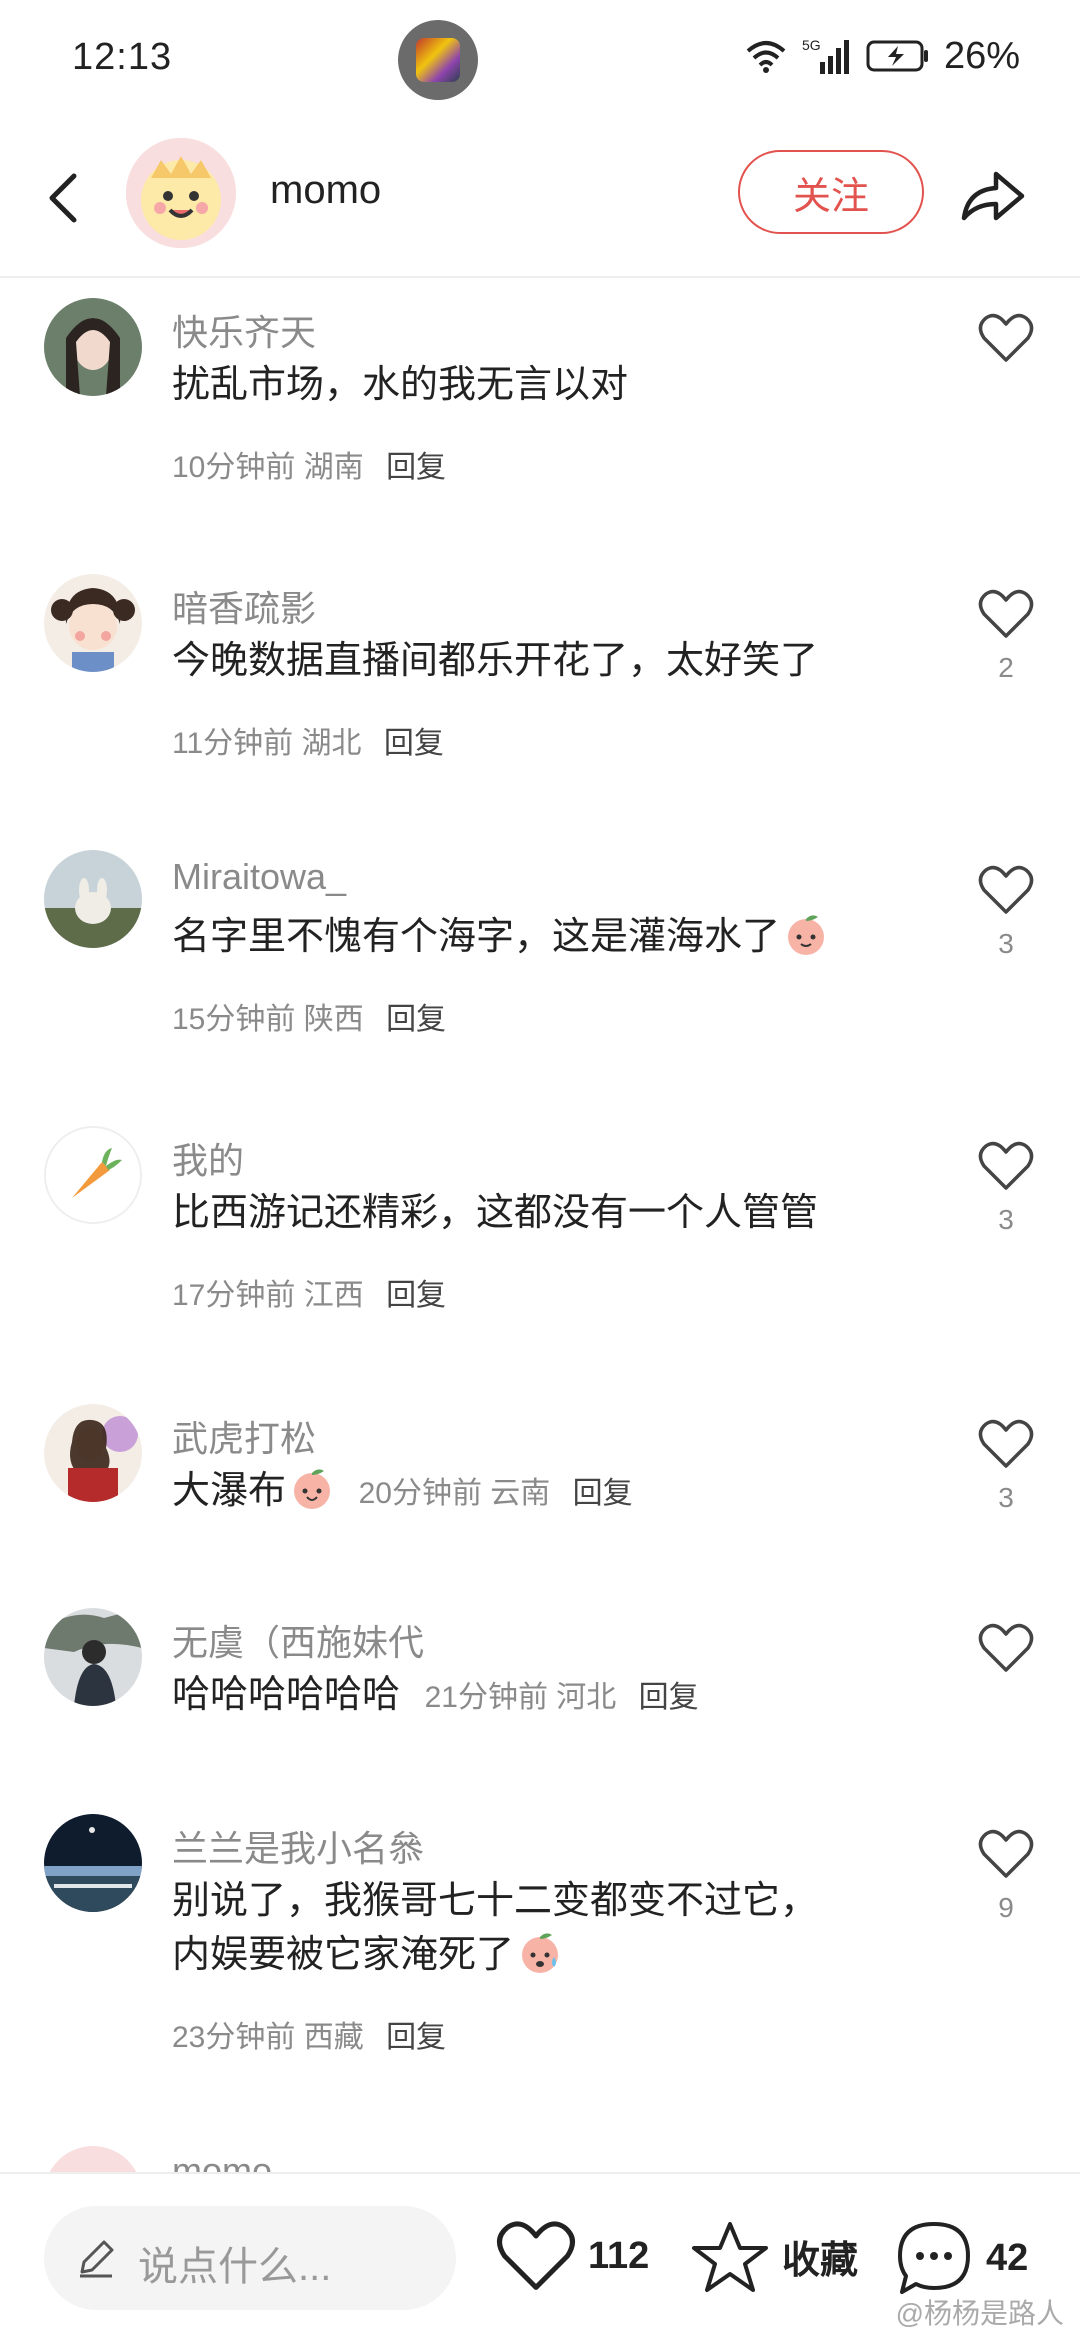 This screenshot has height=2342, width=1080. I want to click on comment-meta: 20分钟前 云南 回复, so click(496, 1493).